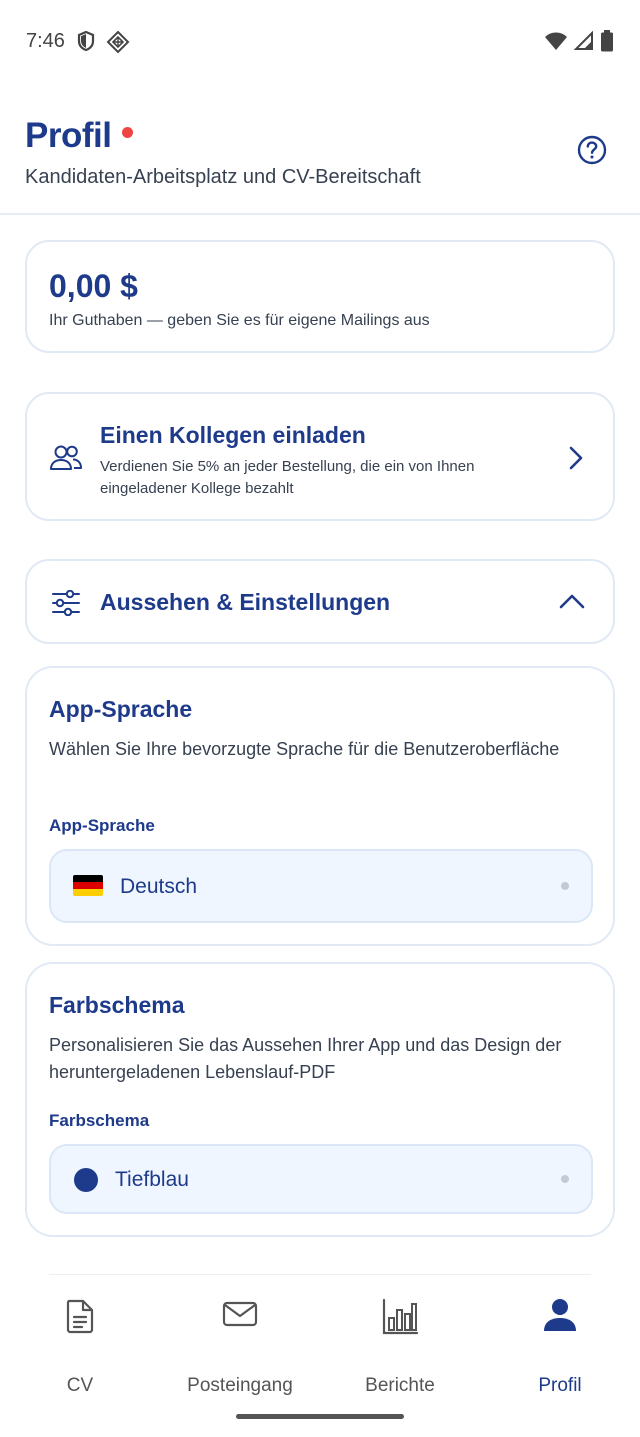  I want to click on diamond-grid-icon, so click(118, 42).